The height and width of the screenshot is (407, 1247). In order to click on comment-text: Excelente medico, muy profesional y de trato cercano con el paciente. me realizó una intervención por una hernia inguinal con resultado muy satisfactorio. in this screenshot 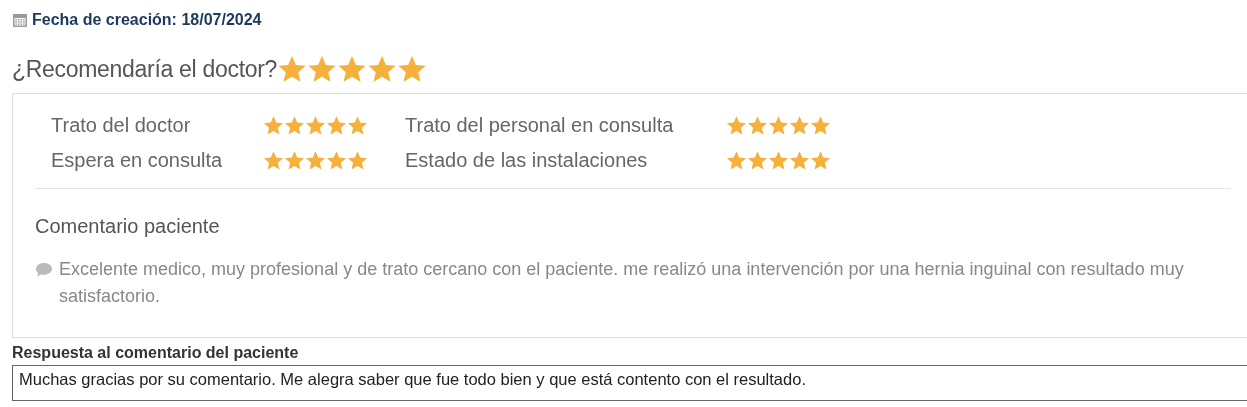, I will do `click(622, 283)`.